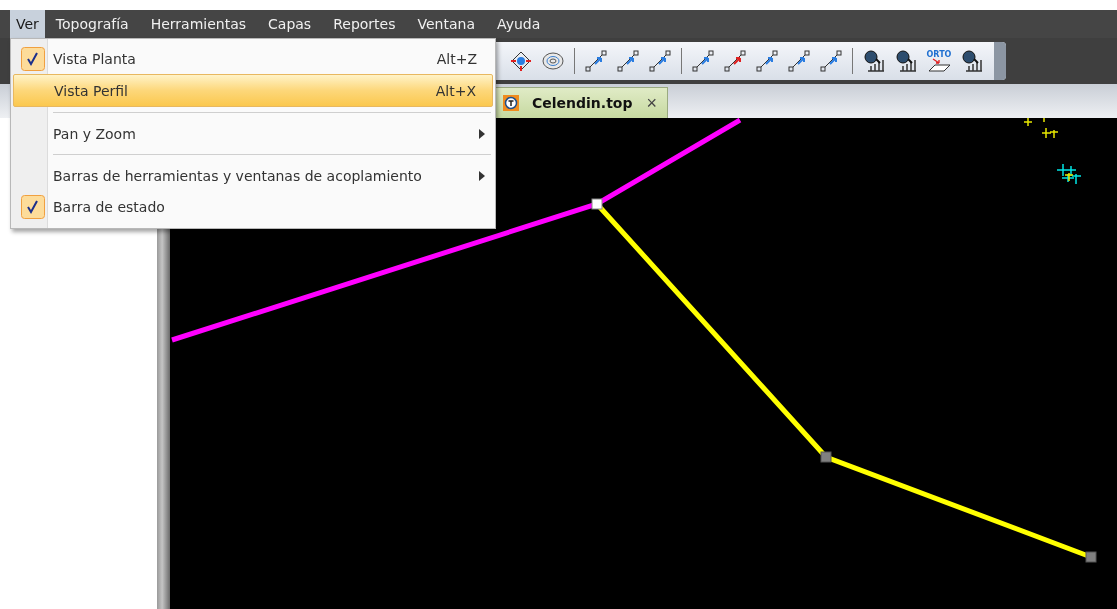  What do you see at coordinates (238, 175) in the screenshot?
I see `menu-item-label: Barras de herramientas y ventanas de acoplamiento` at bounding box center [238, 175].